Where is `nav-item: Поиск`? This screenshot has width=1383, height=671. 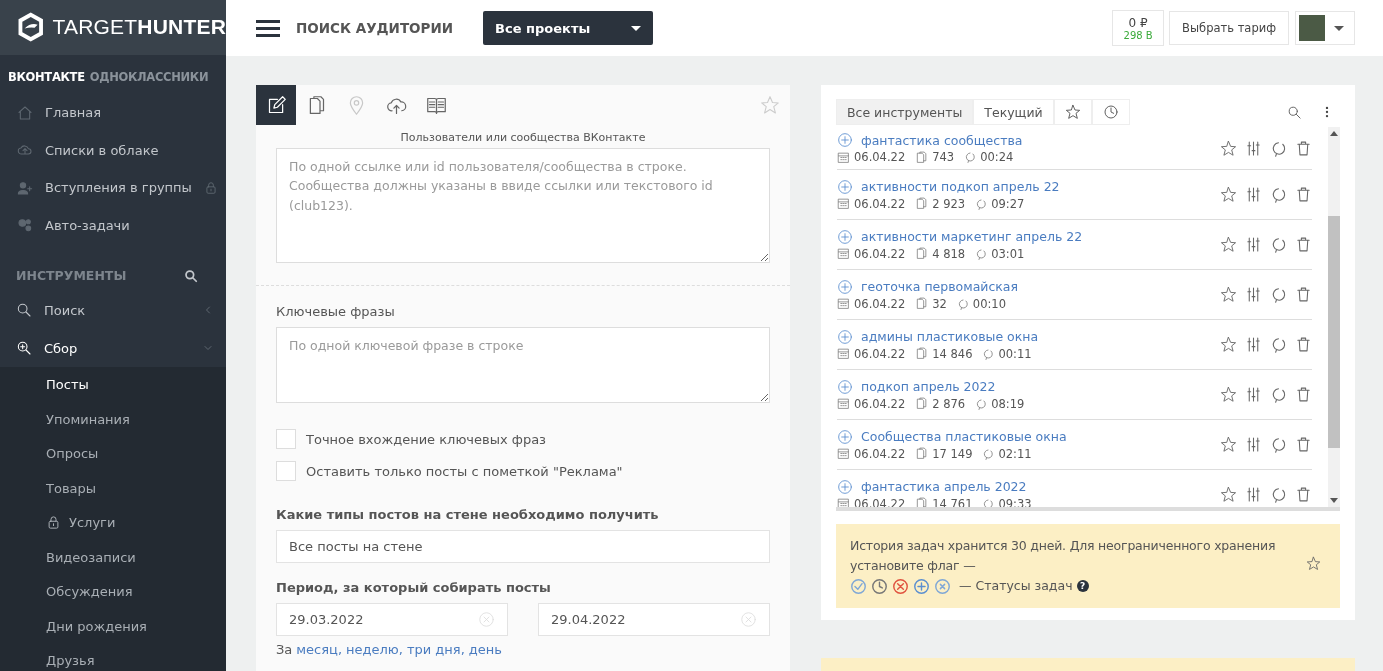 nav-item: Поиск is located at coordinates (113, 310).